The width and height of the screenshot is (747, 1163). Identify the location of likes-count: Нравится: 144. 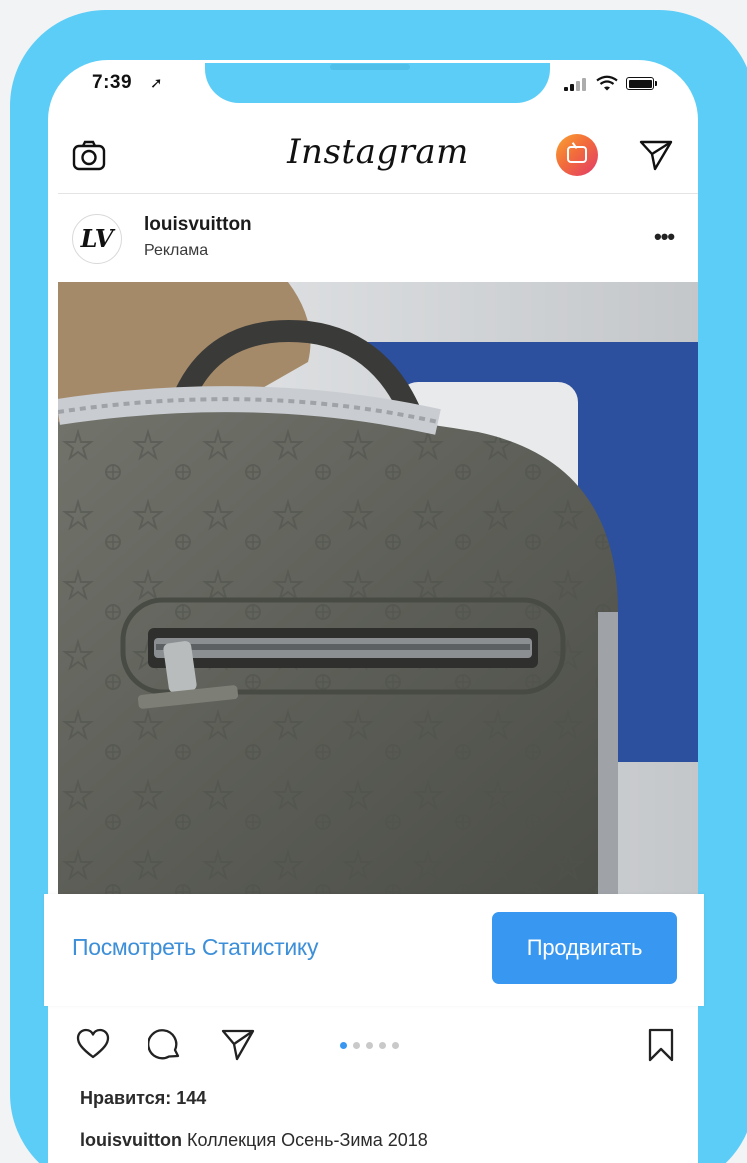
(143, 1098).